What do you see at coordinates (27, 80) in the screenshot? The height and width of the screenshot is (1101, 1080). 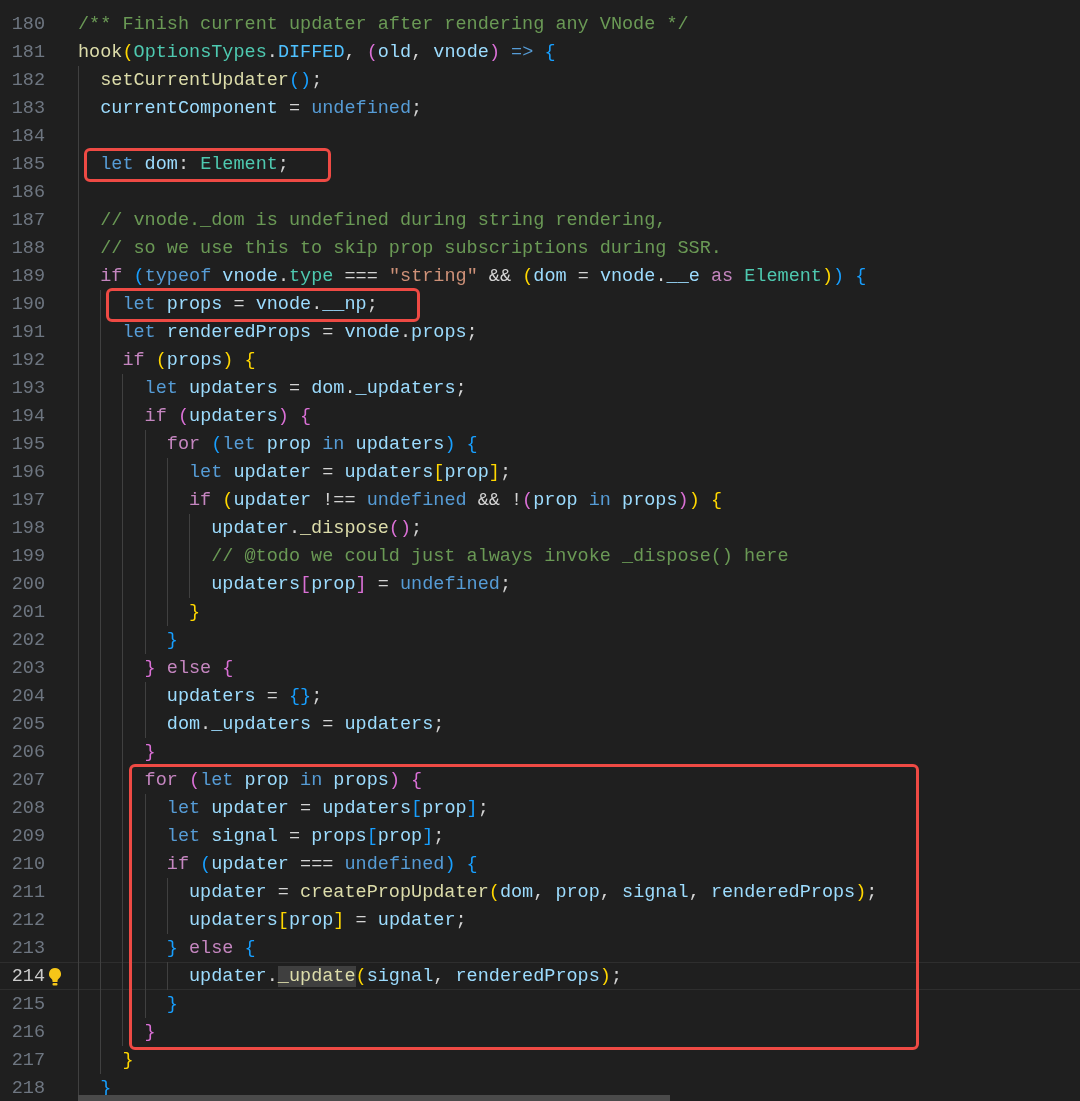 I see `line-number: 182` at bounding box center [27, 80].